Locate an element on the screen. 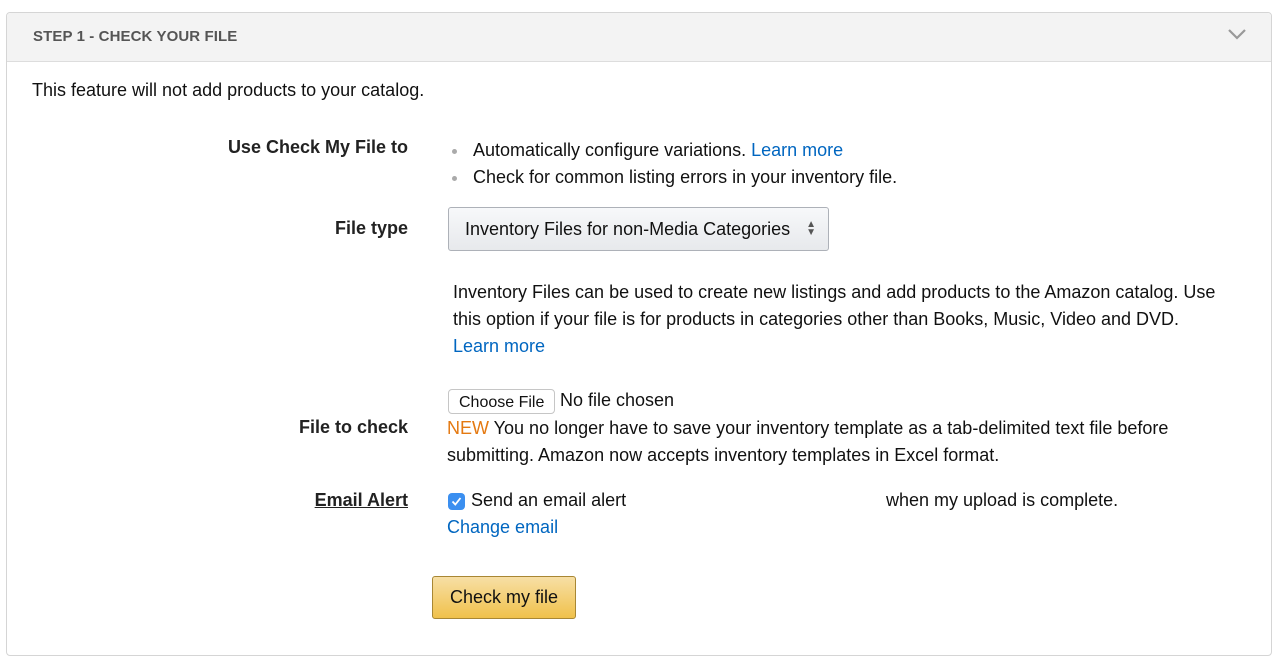  new-badge: NEW is located at coordinates (468, 428).